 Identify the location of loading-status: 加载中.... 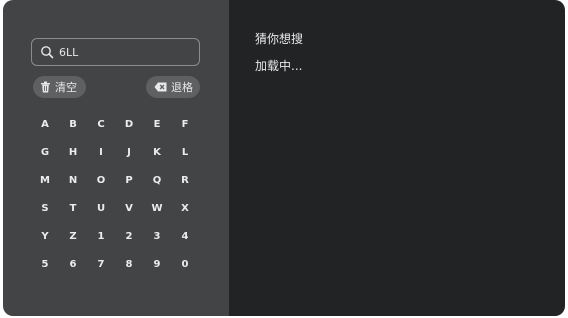
(279, 66).